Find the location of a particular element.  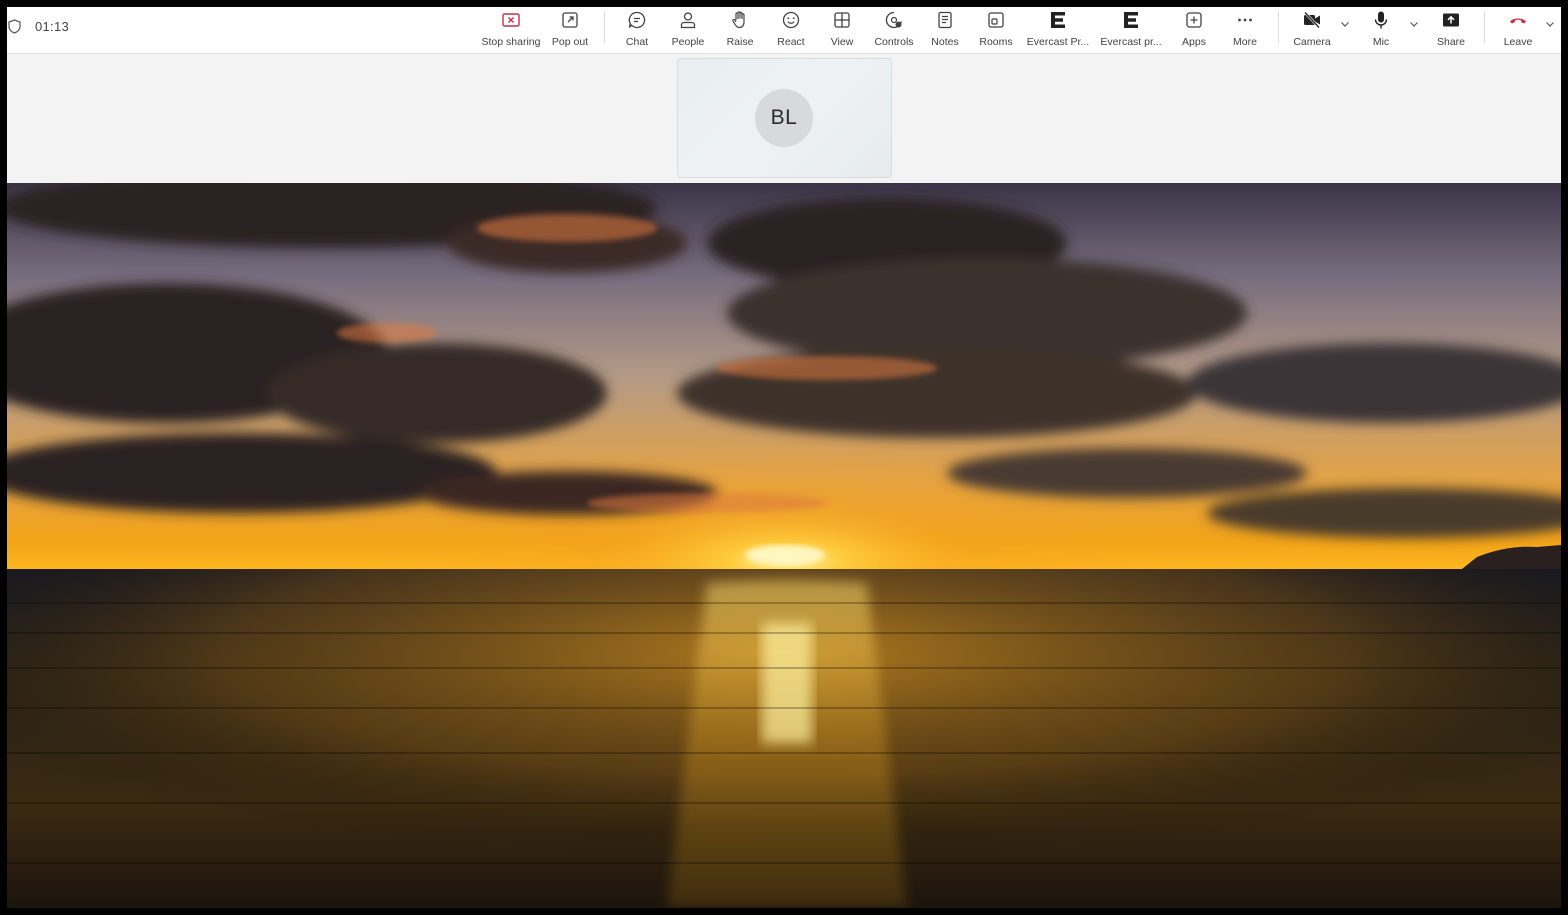

camera-off-icon is located at coordinates (1312, 20).